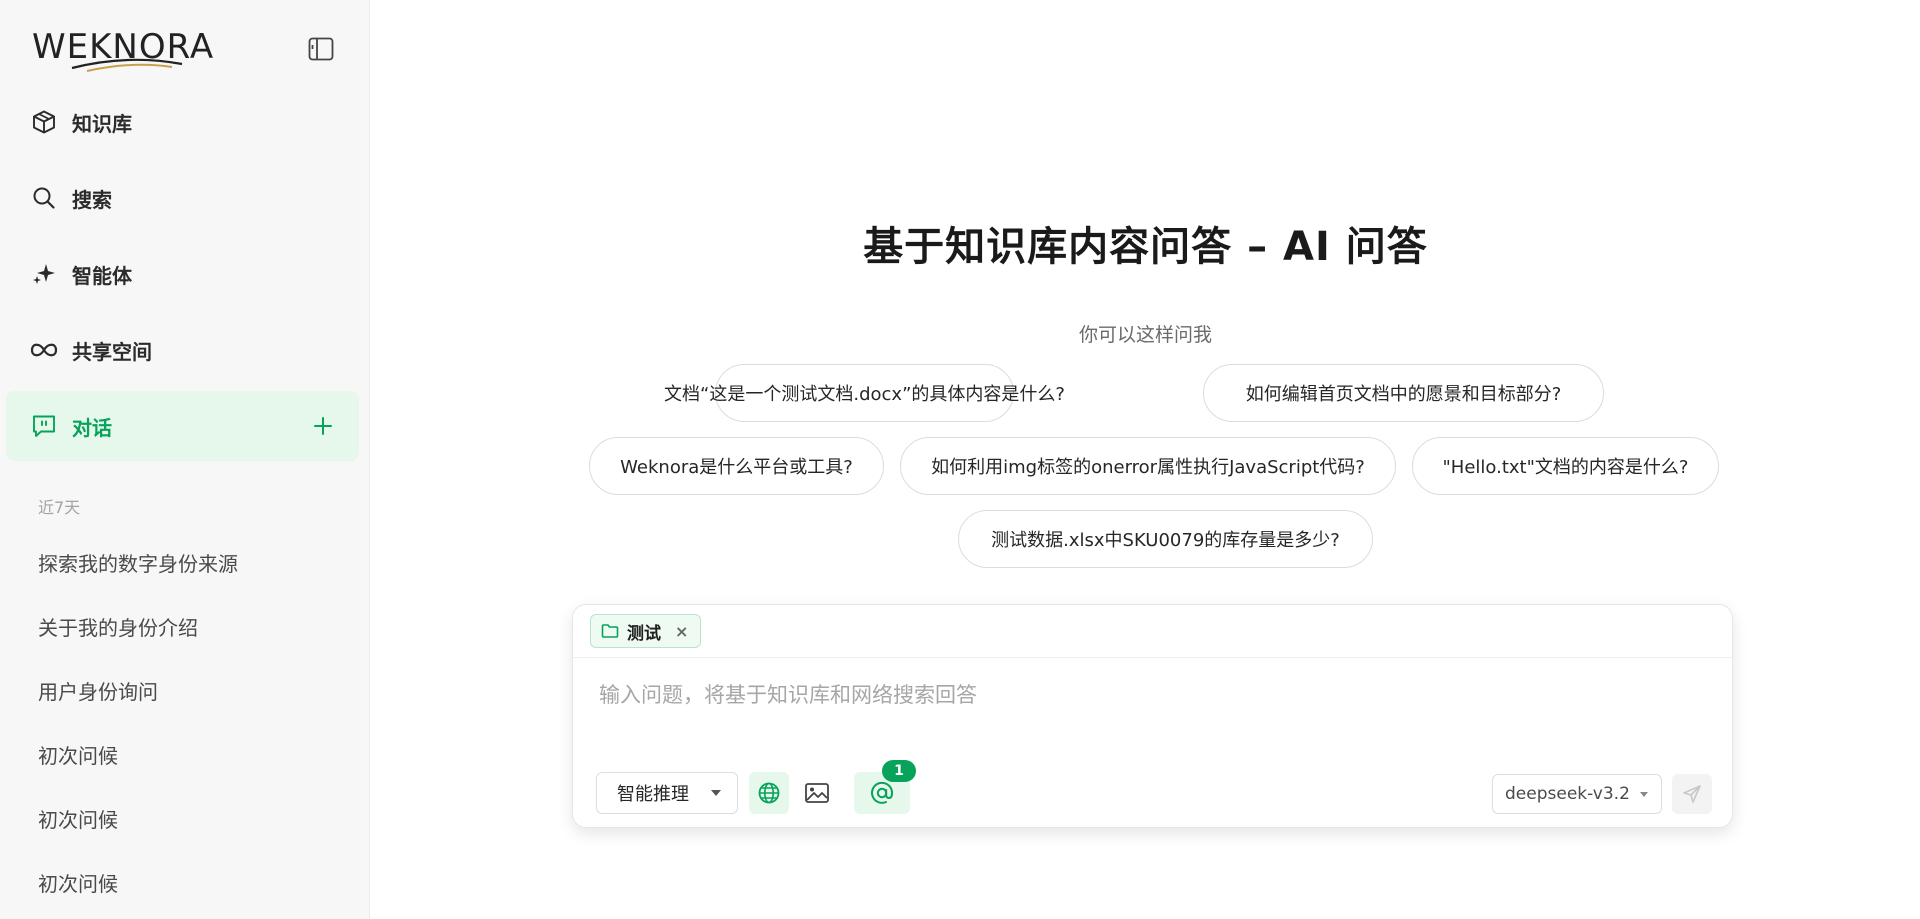 Image resolution: width=1920 pixels, height=919 pixels. I want to click on suggestion-chip: 文档“这是一个测试文档.docx”的具体内容是什么?, so click(864, 393).